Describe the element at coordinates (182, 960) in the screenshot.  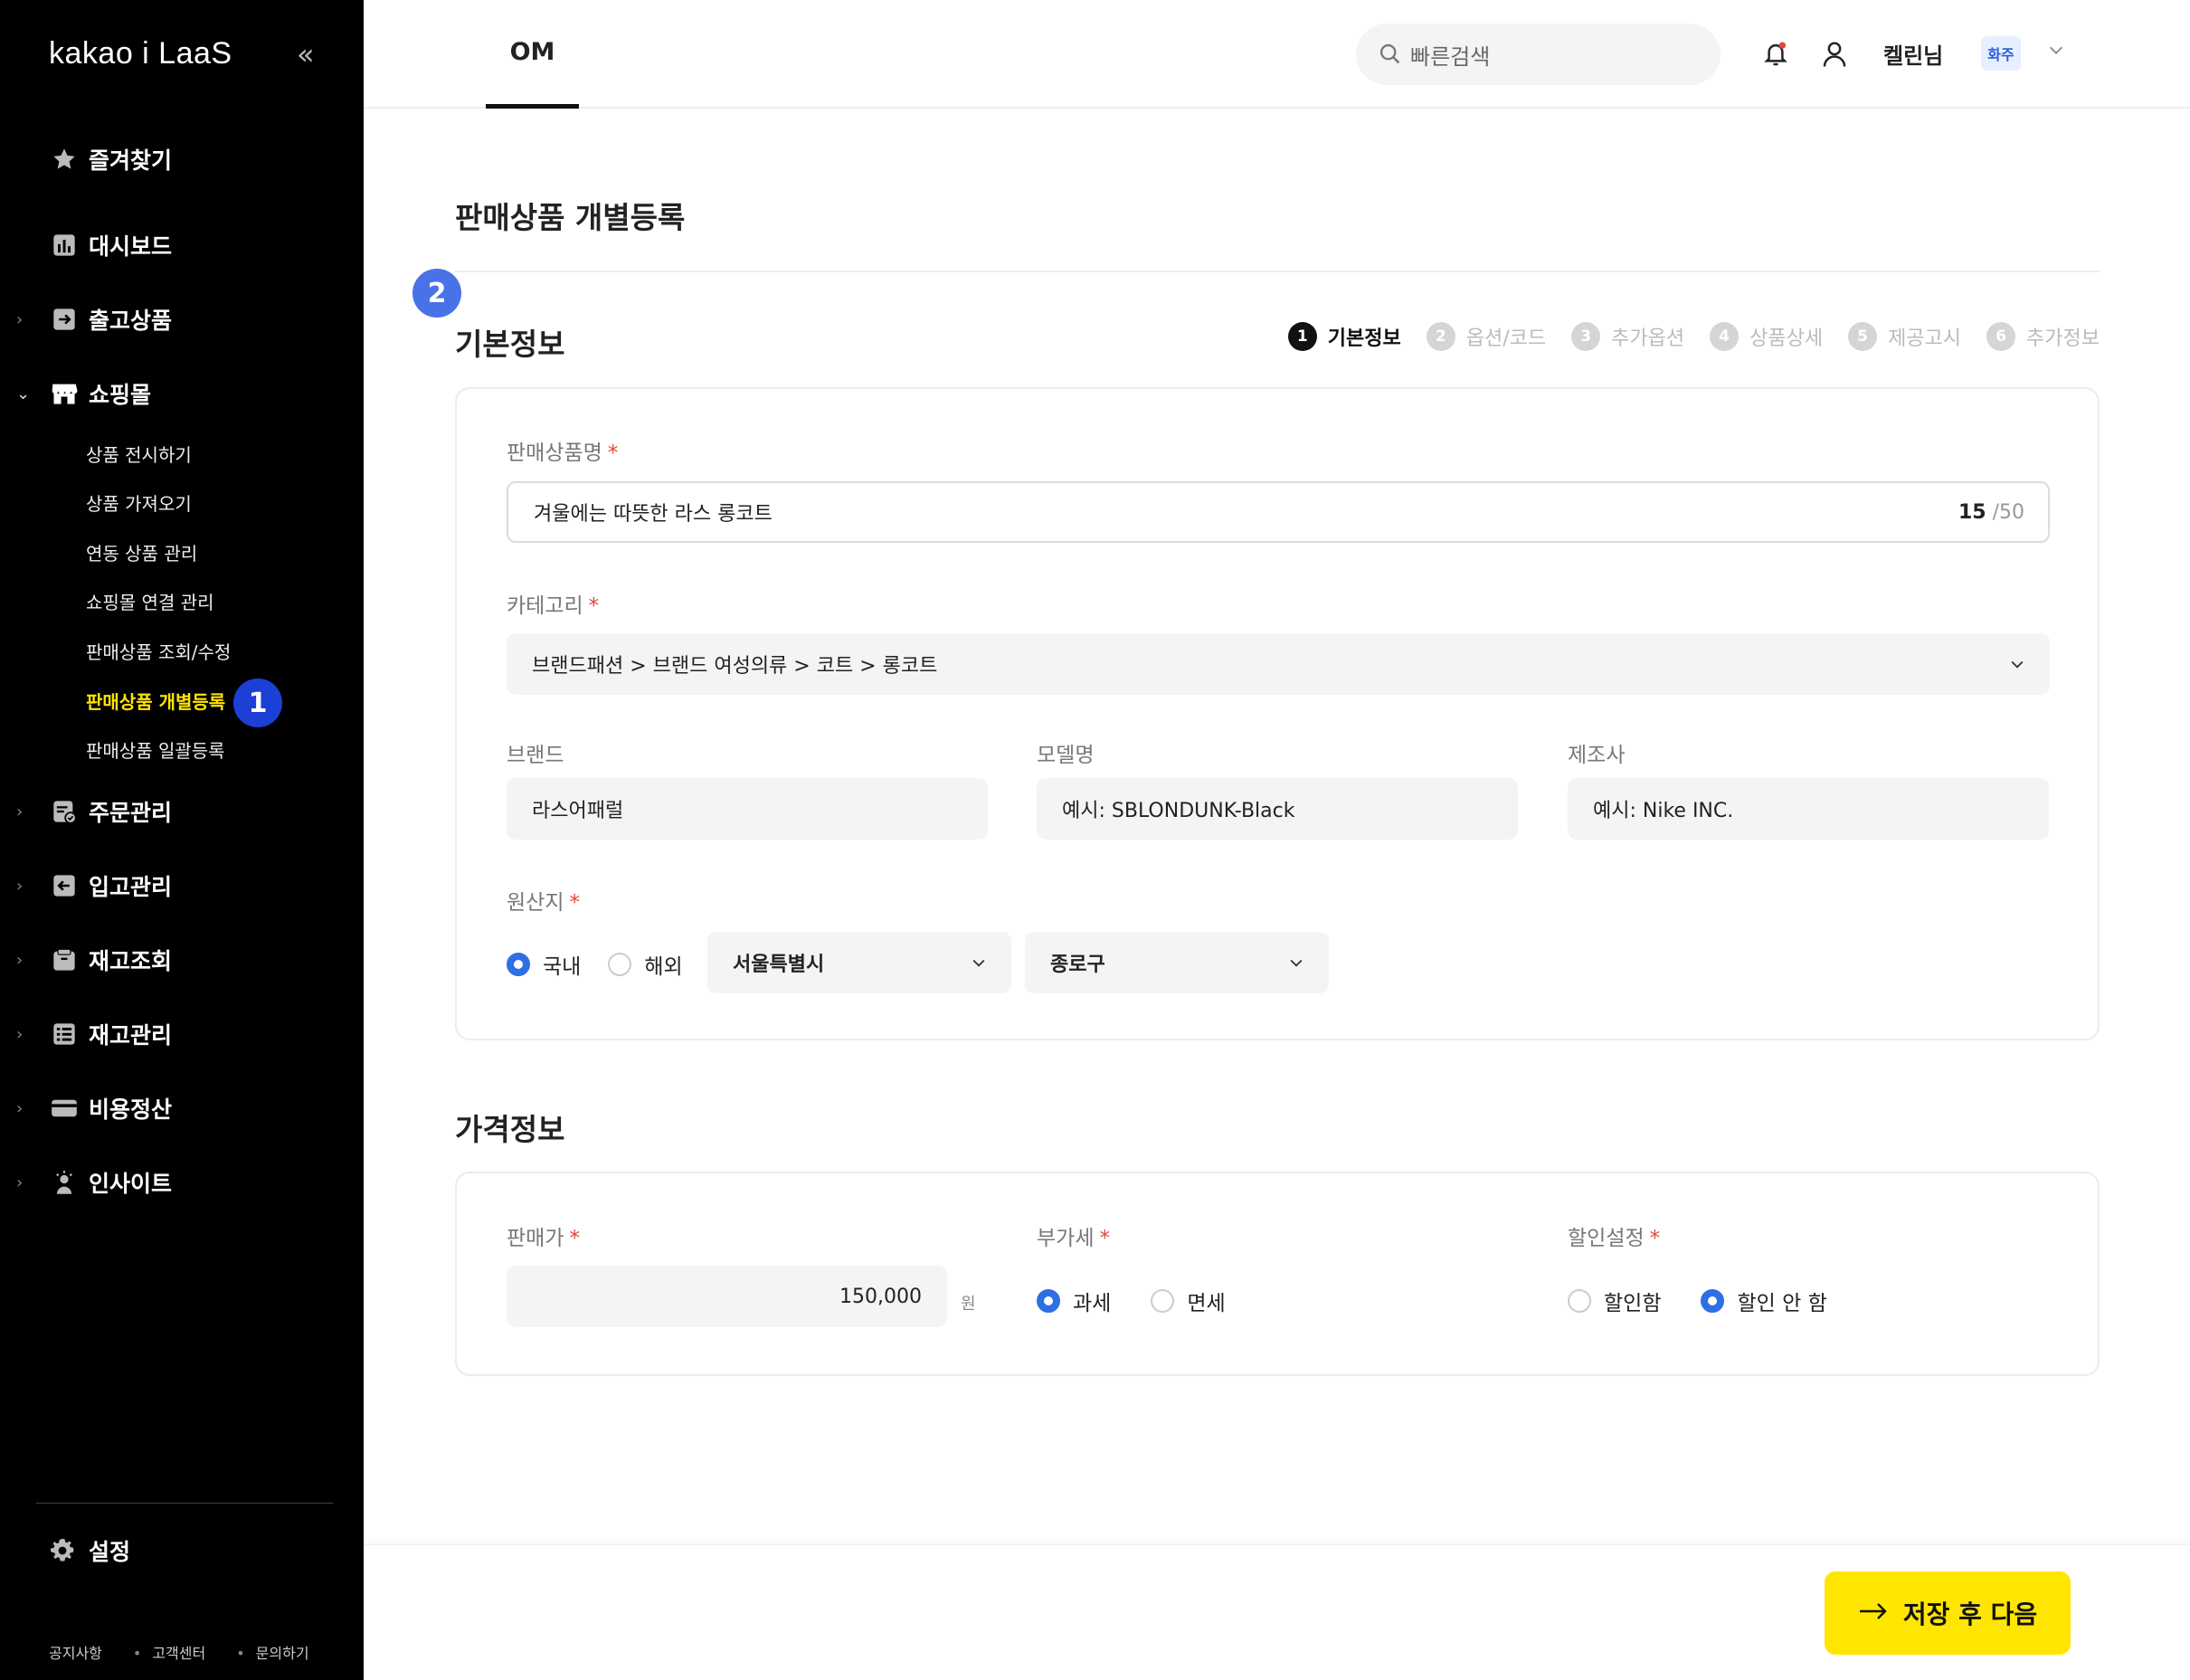
I see `sidebar-item-inventory-search: › 재고조회` at that location.